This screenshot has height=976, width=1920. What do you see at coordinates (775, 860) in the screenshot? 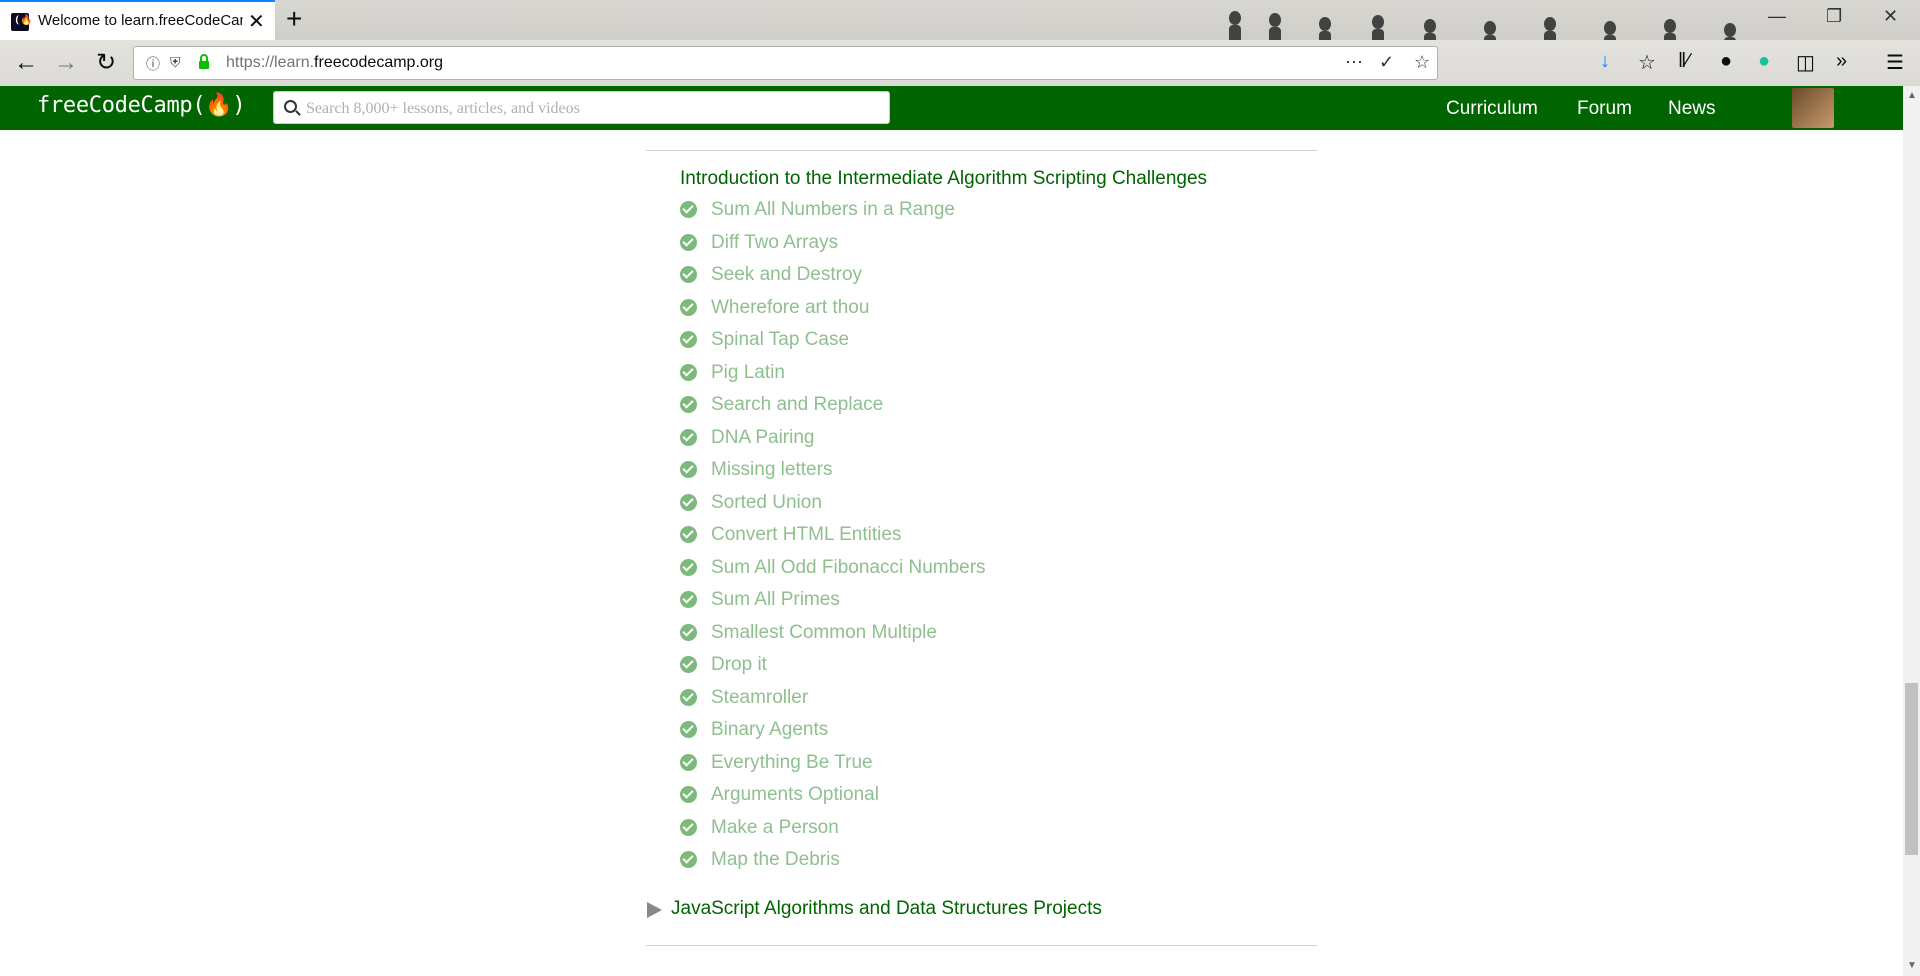
I see `challenge-link: Map the Debris` at bounding box center [775, 860].